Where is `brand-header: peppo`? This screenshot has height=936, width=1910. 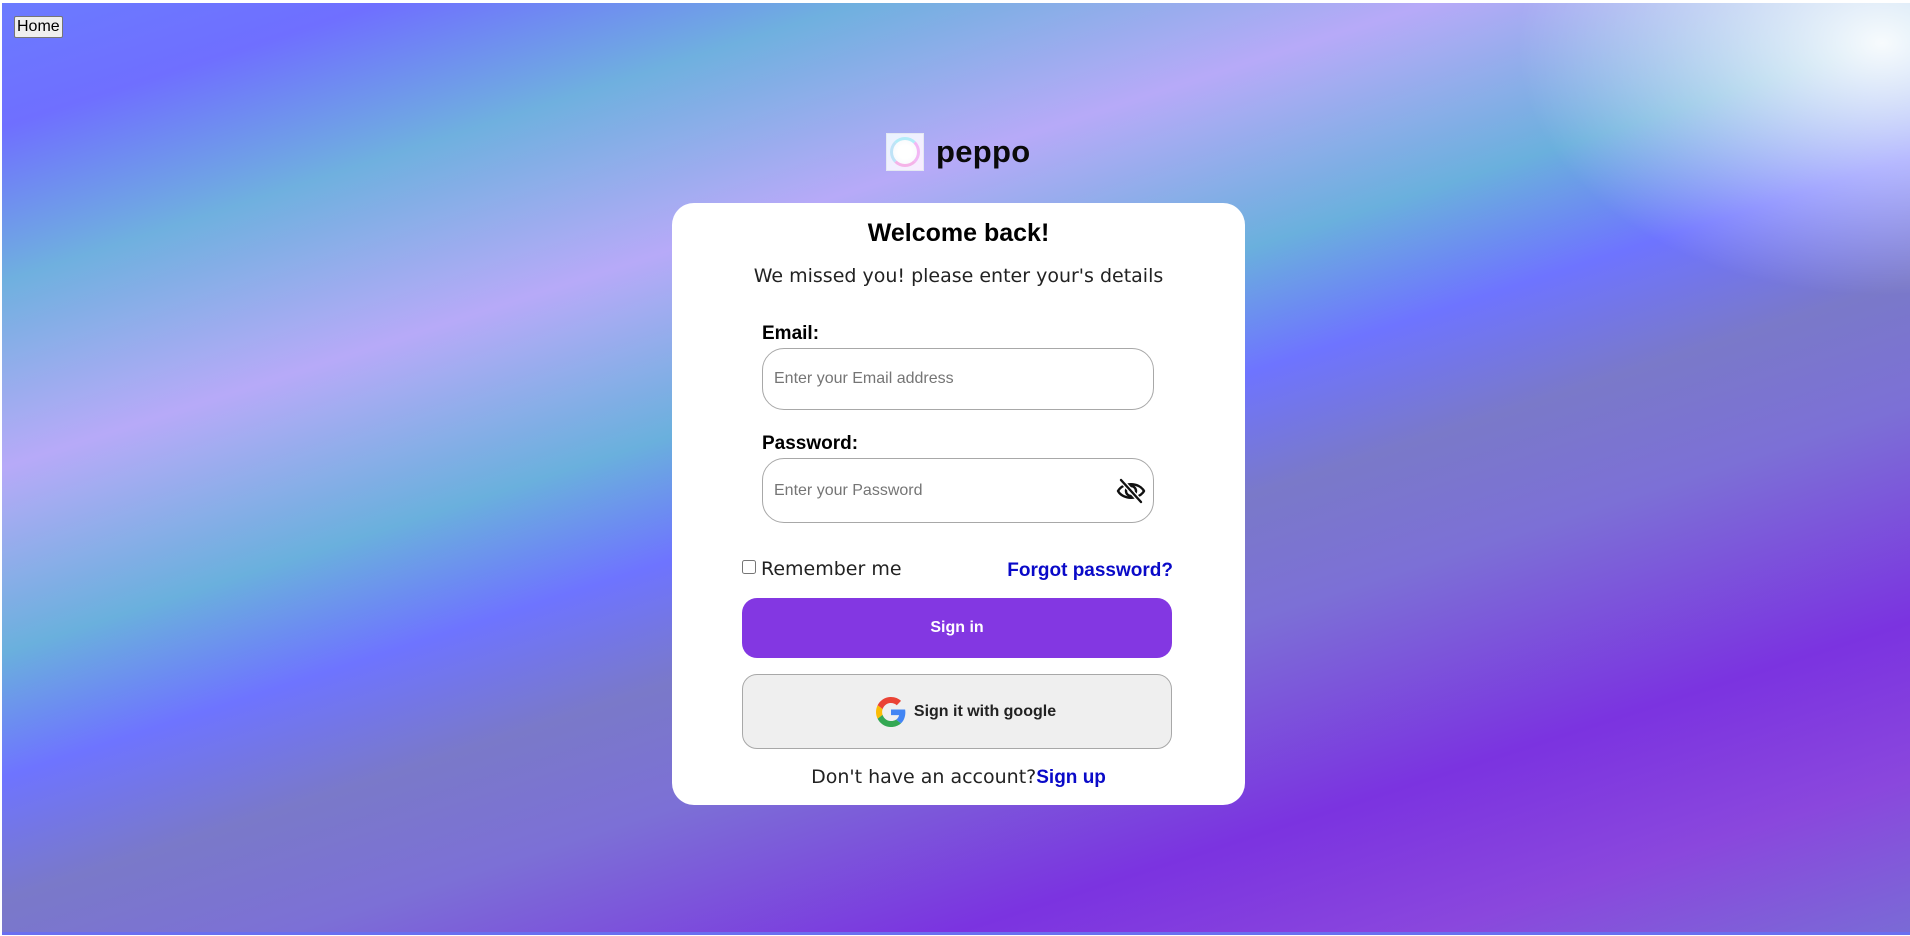 brand-header: peppo is located at coordinates (958, 152).